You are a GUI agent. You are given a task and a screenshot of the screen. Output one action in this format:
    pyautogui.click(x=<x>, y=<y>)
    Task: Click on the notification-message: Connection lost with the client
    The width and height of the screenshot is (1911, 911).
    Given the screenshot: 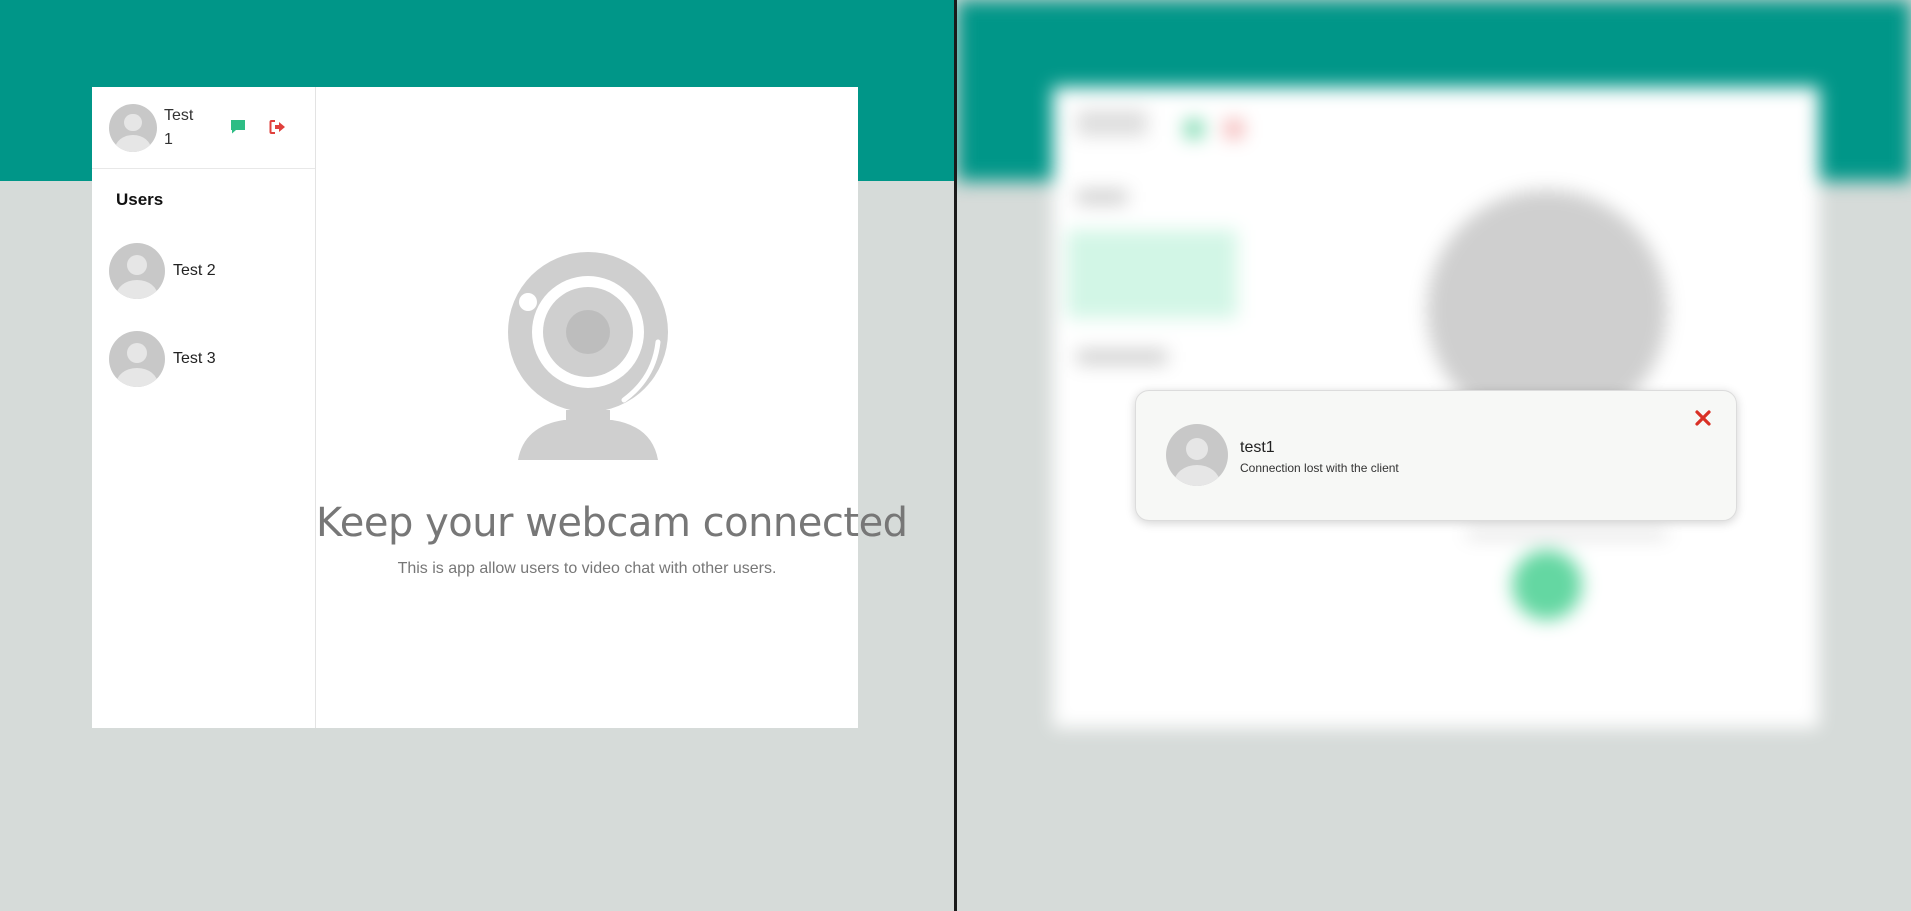 What is the action you would take?
    pyautogui.click(x=1319, y=468)
    